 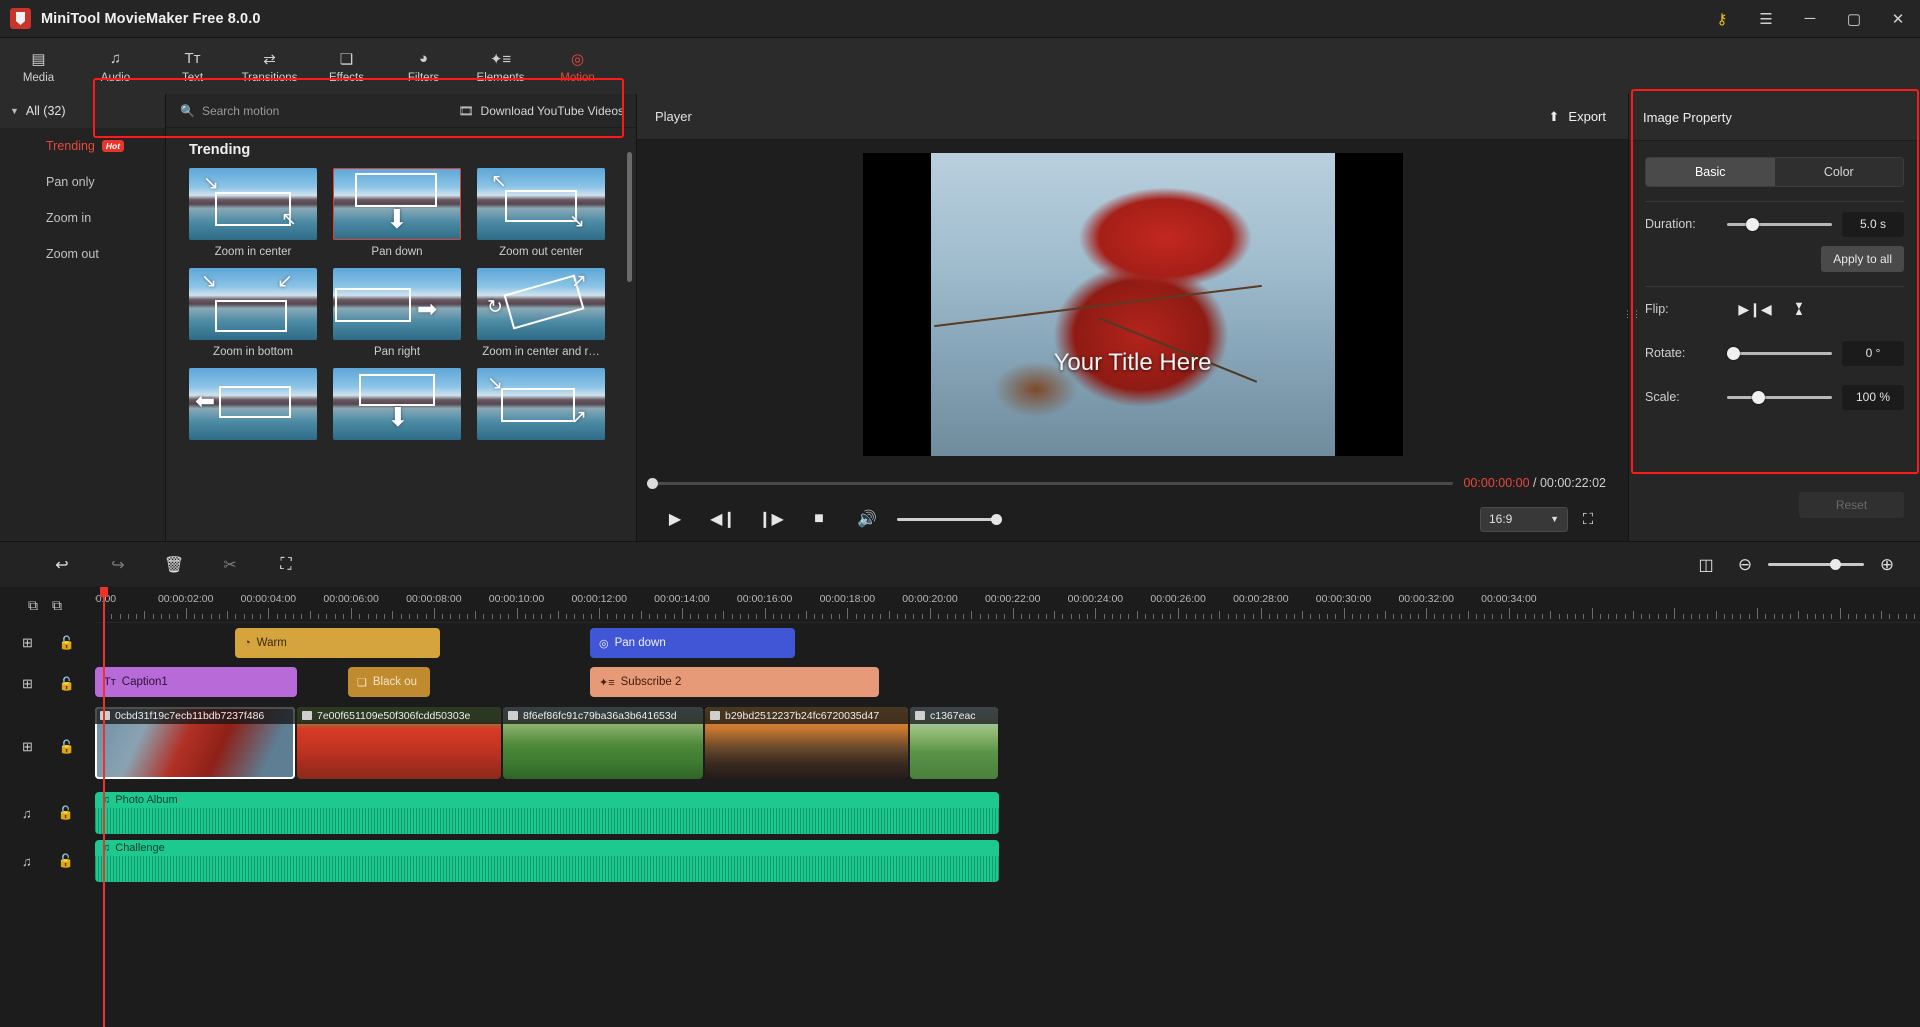 What do you see at coordinates (399, 743) in the screenshot?
I see `timeline-clip-video-2: 7e00f651109e50f306fcdd50303e` at bounding box center [399, 743].